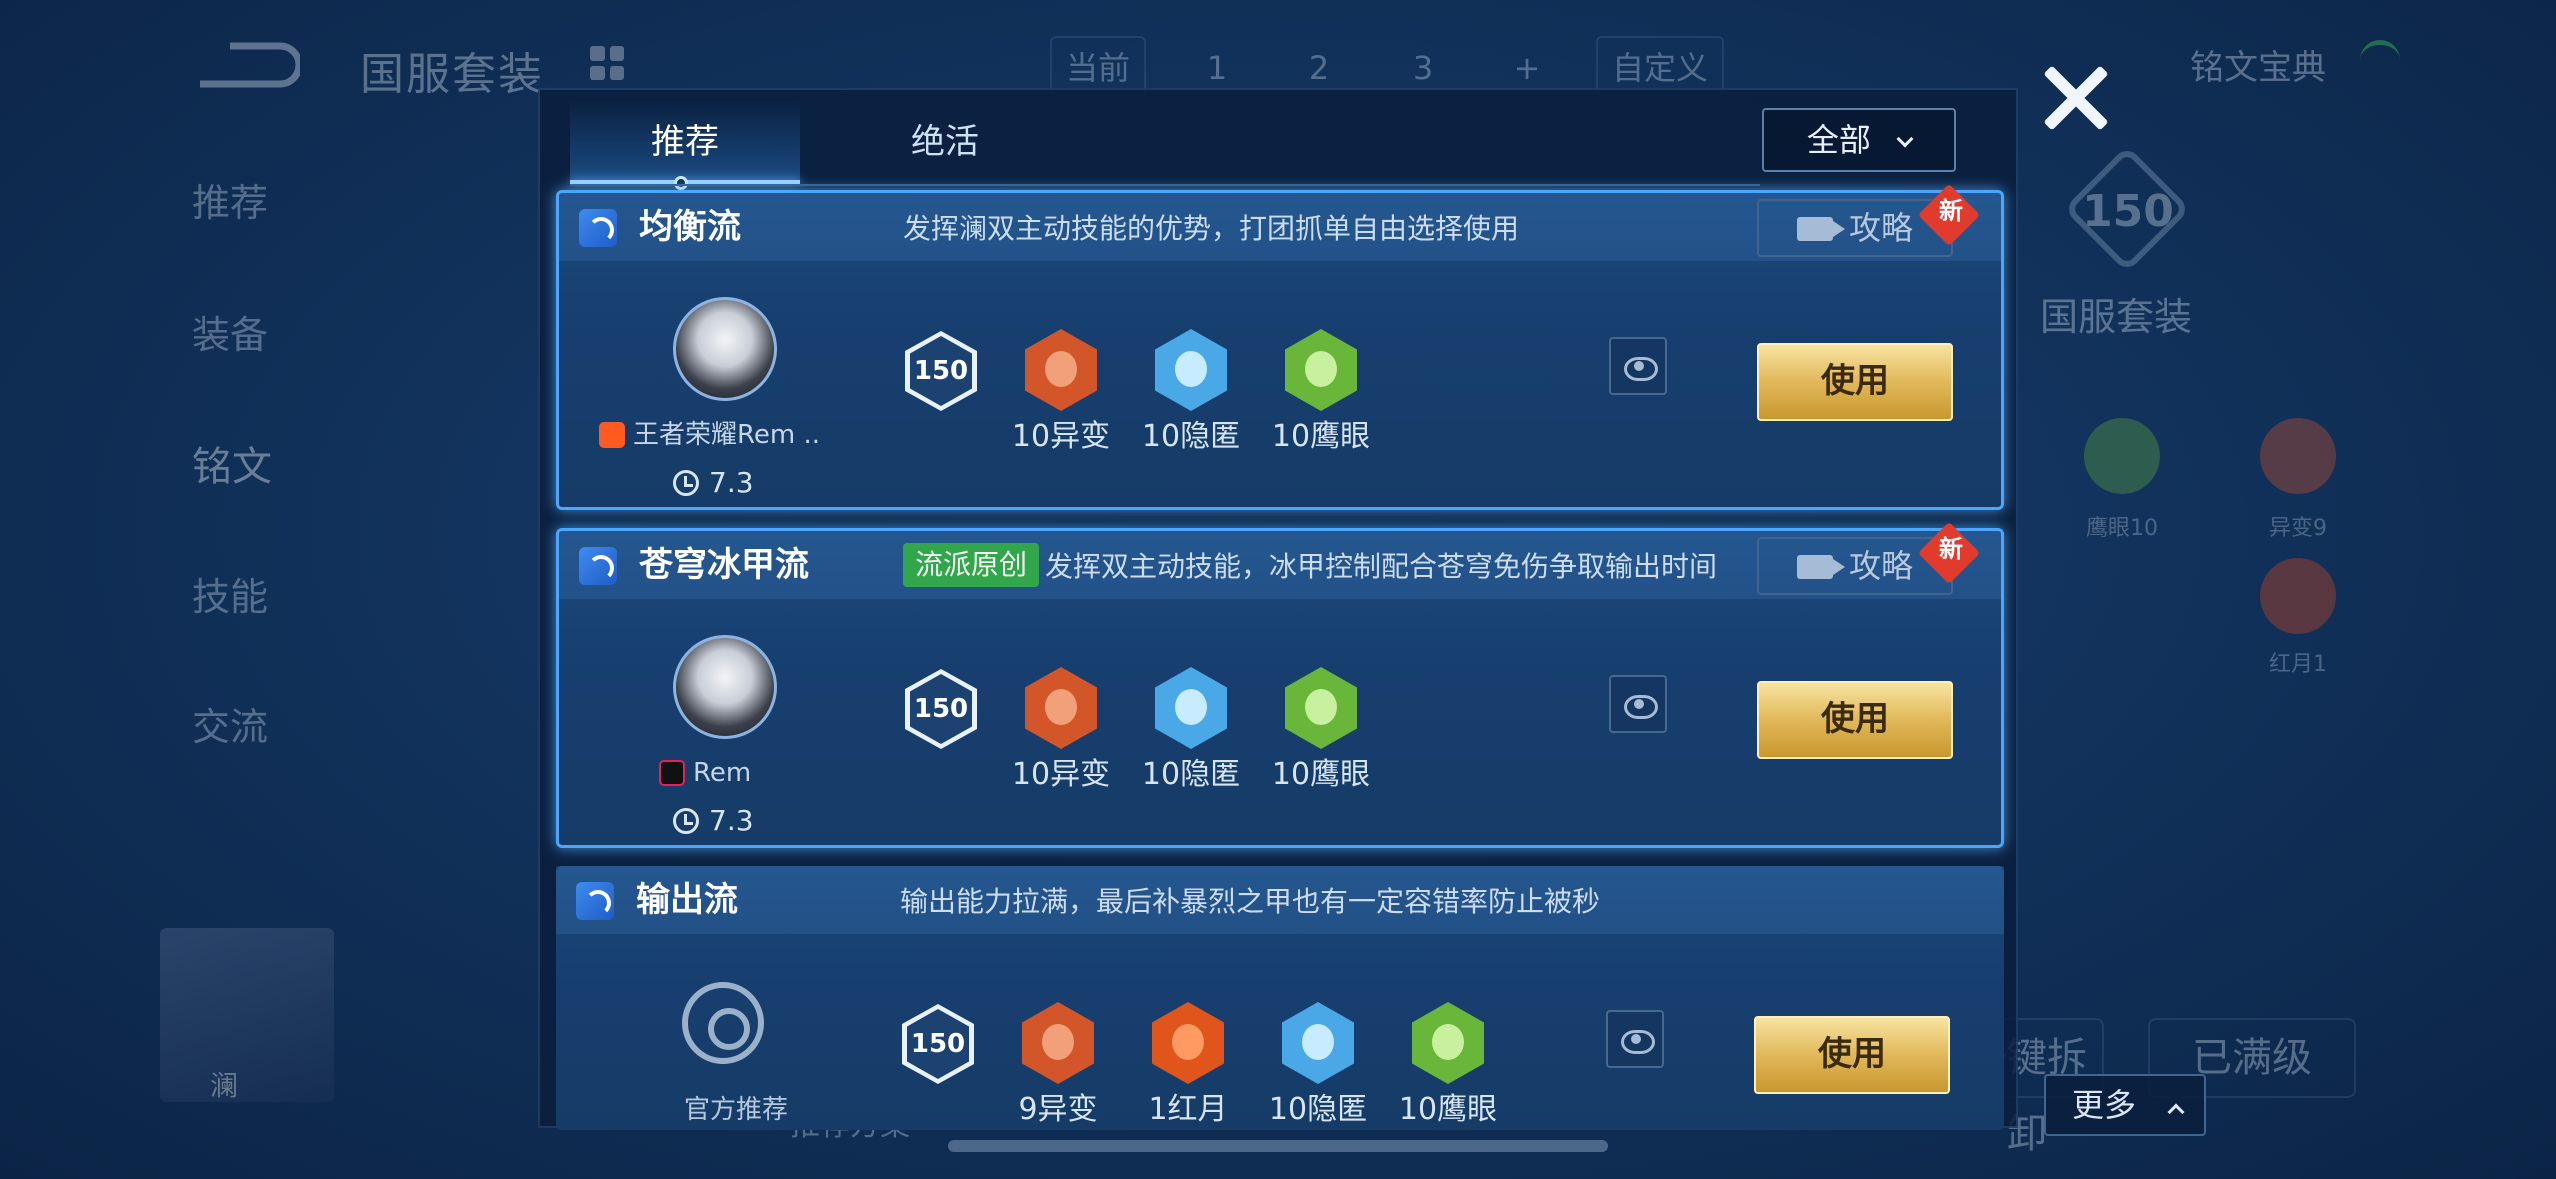 Image resolution: width=2556 pixels, height=1179 pixels. Describe the element at coordinates (945, 142) in the screenshot. I see `tab-signature: 绝活` at that location.